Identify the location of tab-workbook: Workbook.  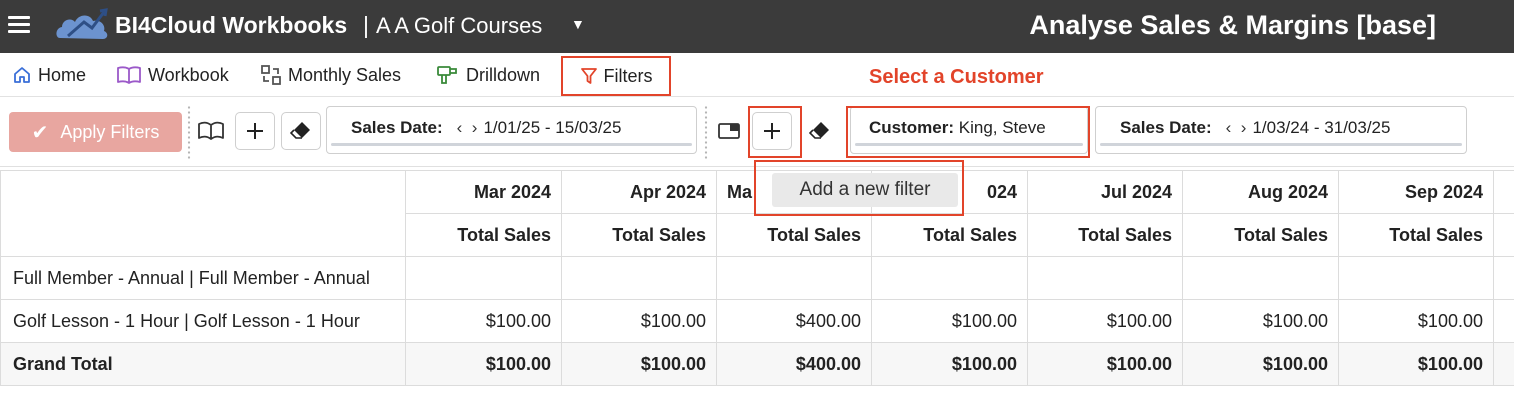
(172, 75).